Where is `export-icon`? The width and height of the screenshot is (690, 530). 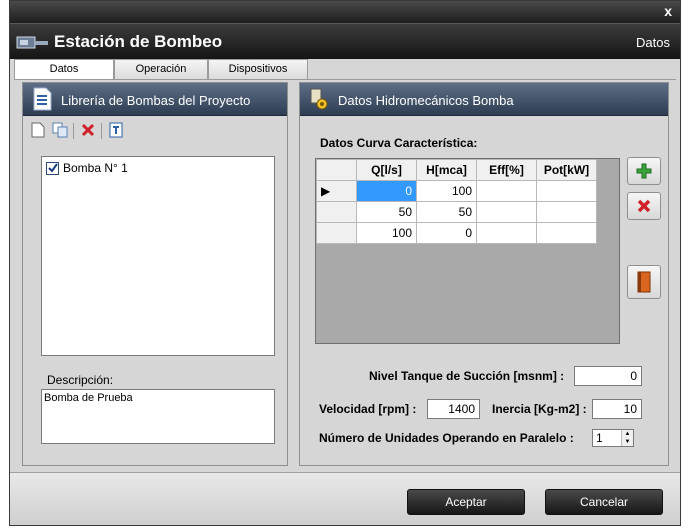
export-icon is located at coordinates (116, 130).